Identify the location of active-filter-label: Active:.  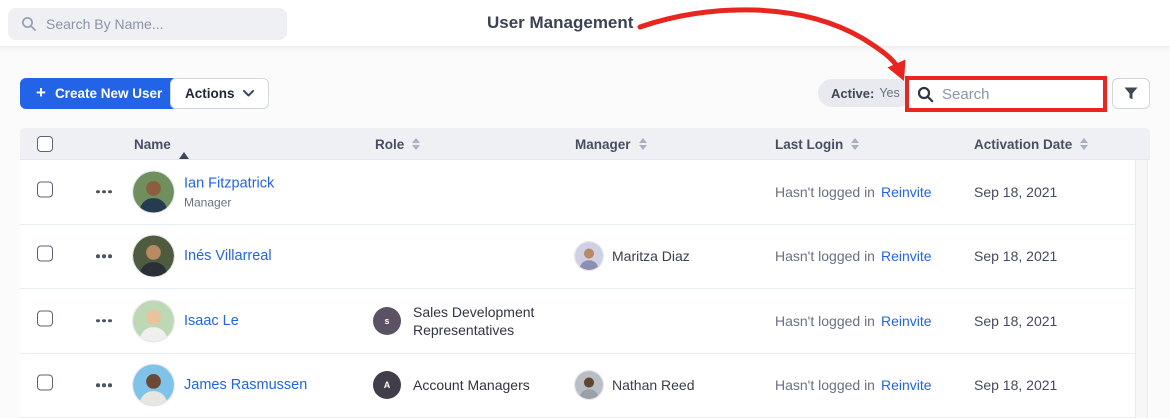
(853, 93).